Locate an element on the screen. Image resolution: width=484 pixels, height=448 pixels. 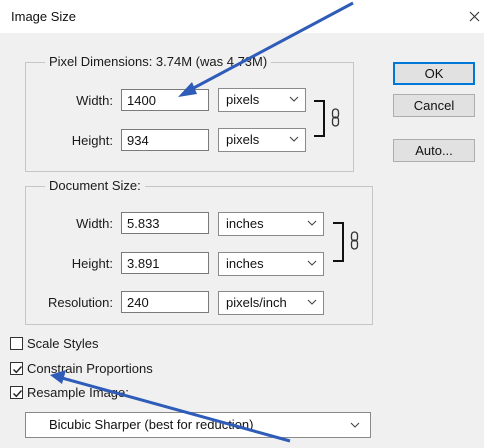
document-height-unit-value: inches is located at coordinates (245, 263).